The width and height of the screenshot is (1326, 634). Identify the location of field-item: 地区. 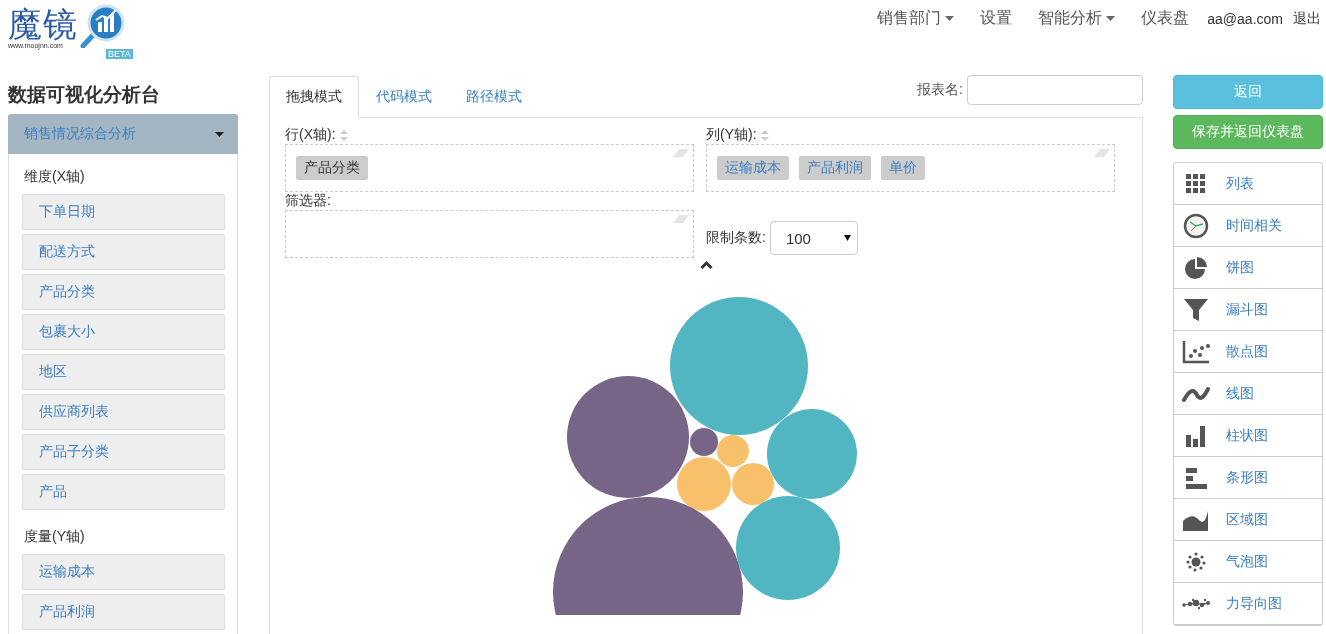
(123, 372).